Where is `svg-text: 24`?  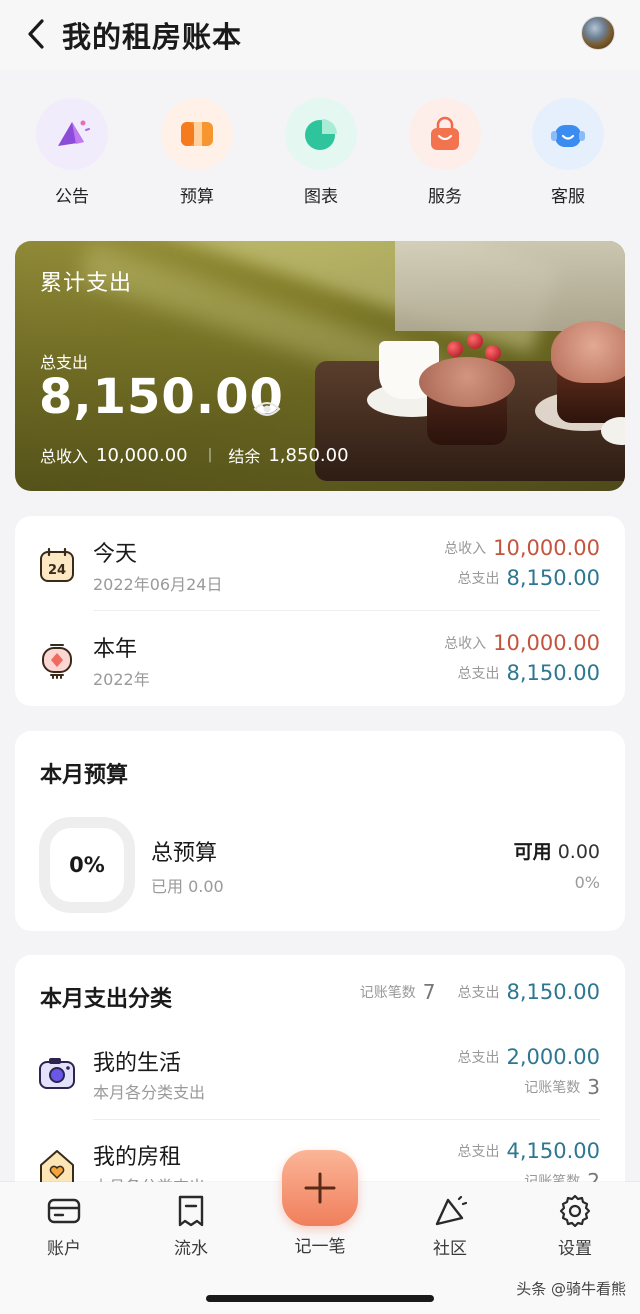 svg-text: 24 is located at coordinates (57, 570).